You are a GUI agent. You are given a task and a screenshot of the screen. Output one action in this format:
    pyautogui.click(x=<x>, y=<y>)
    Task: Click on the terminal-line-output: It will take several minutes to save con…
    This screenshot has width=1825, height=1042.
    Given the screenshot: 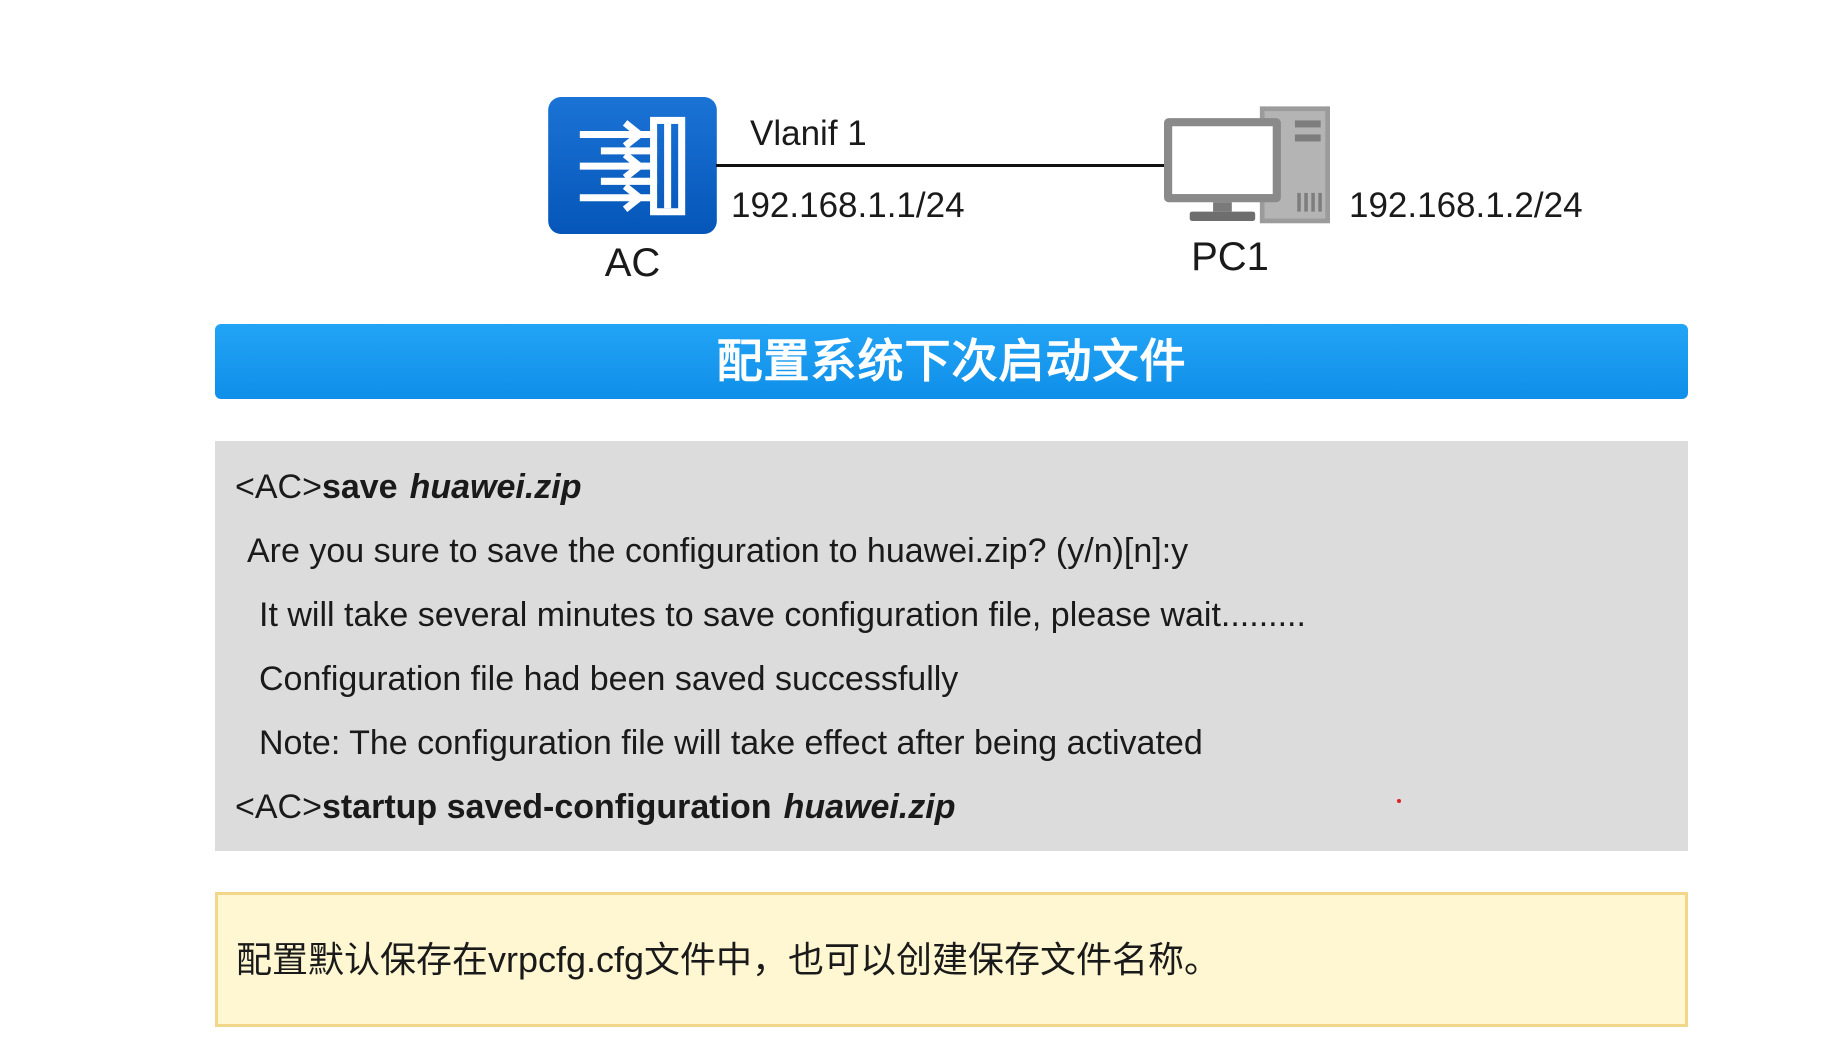 What is the action you would take?
    pyautogui.click(x=782, y=615)
    